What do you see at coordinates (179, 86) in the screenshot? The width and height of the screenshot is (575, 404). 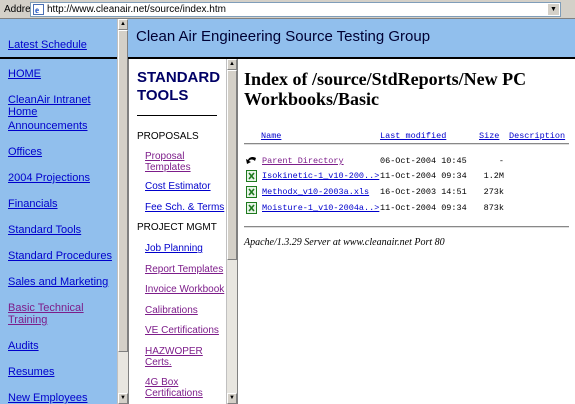 I see `tools-title: STANDARD TOOLS` at bounding box center [179, 86].